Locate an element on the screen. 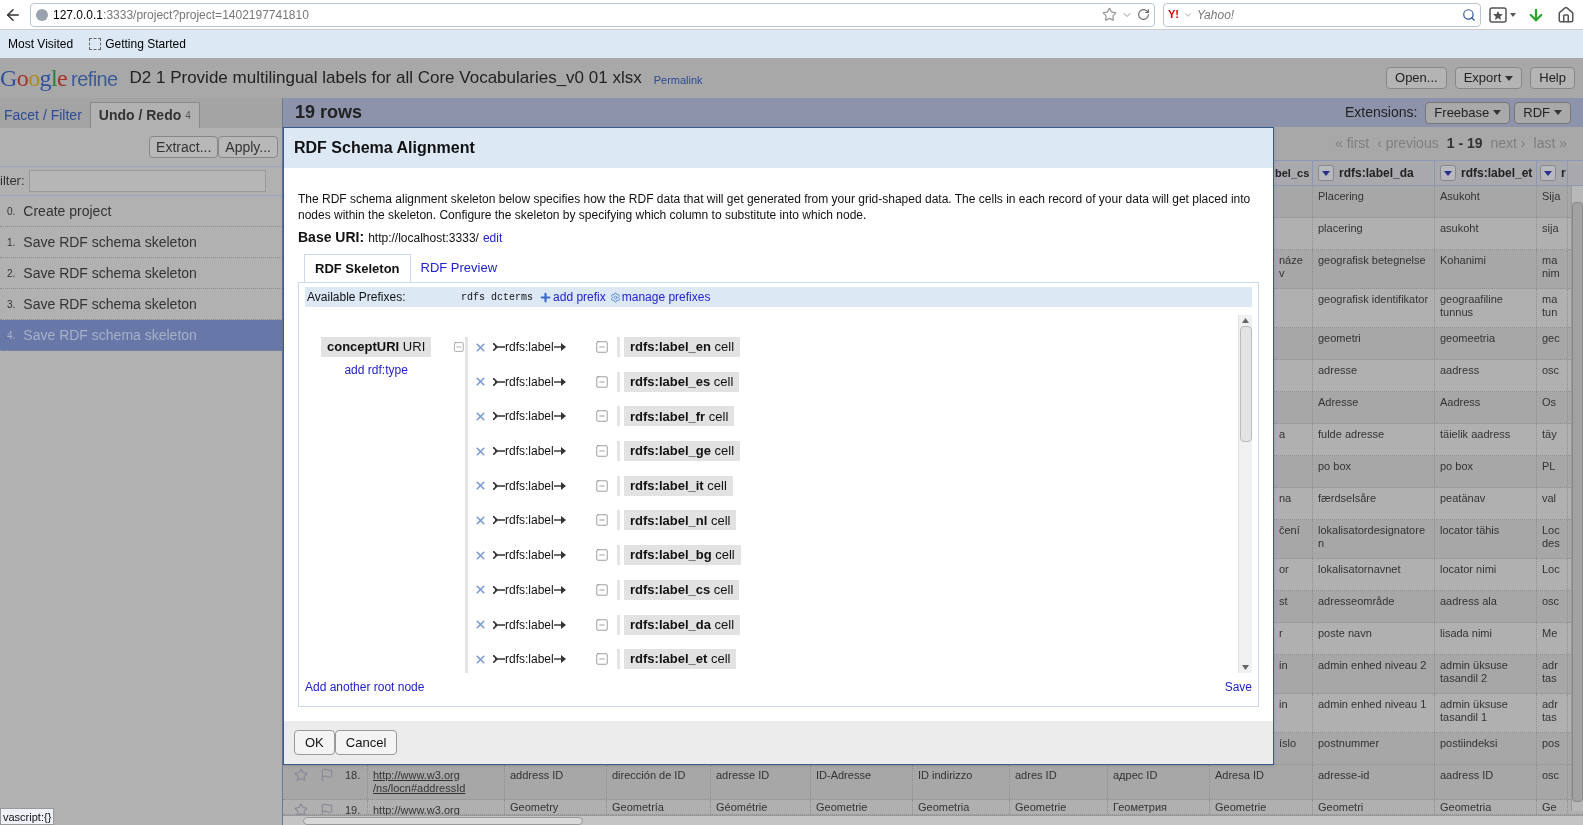 The image size is (1583, 825). search-field: Y! Yahoo! is located at coordinates (1322, 14).